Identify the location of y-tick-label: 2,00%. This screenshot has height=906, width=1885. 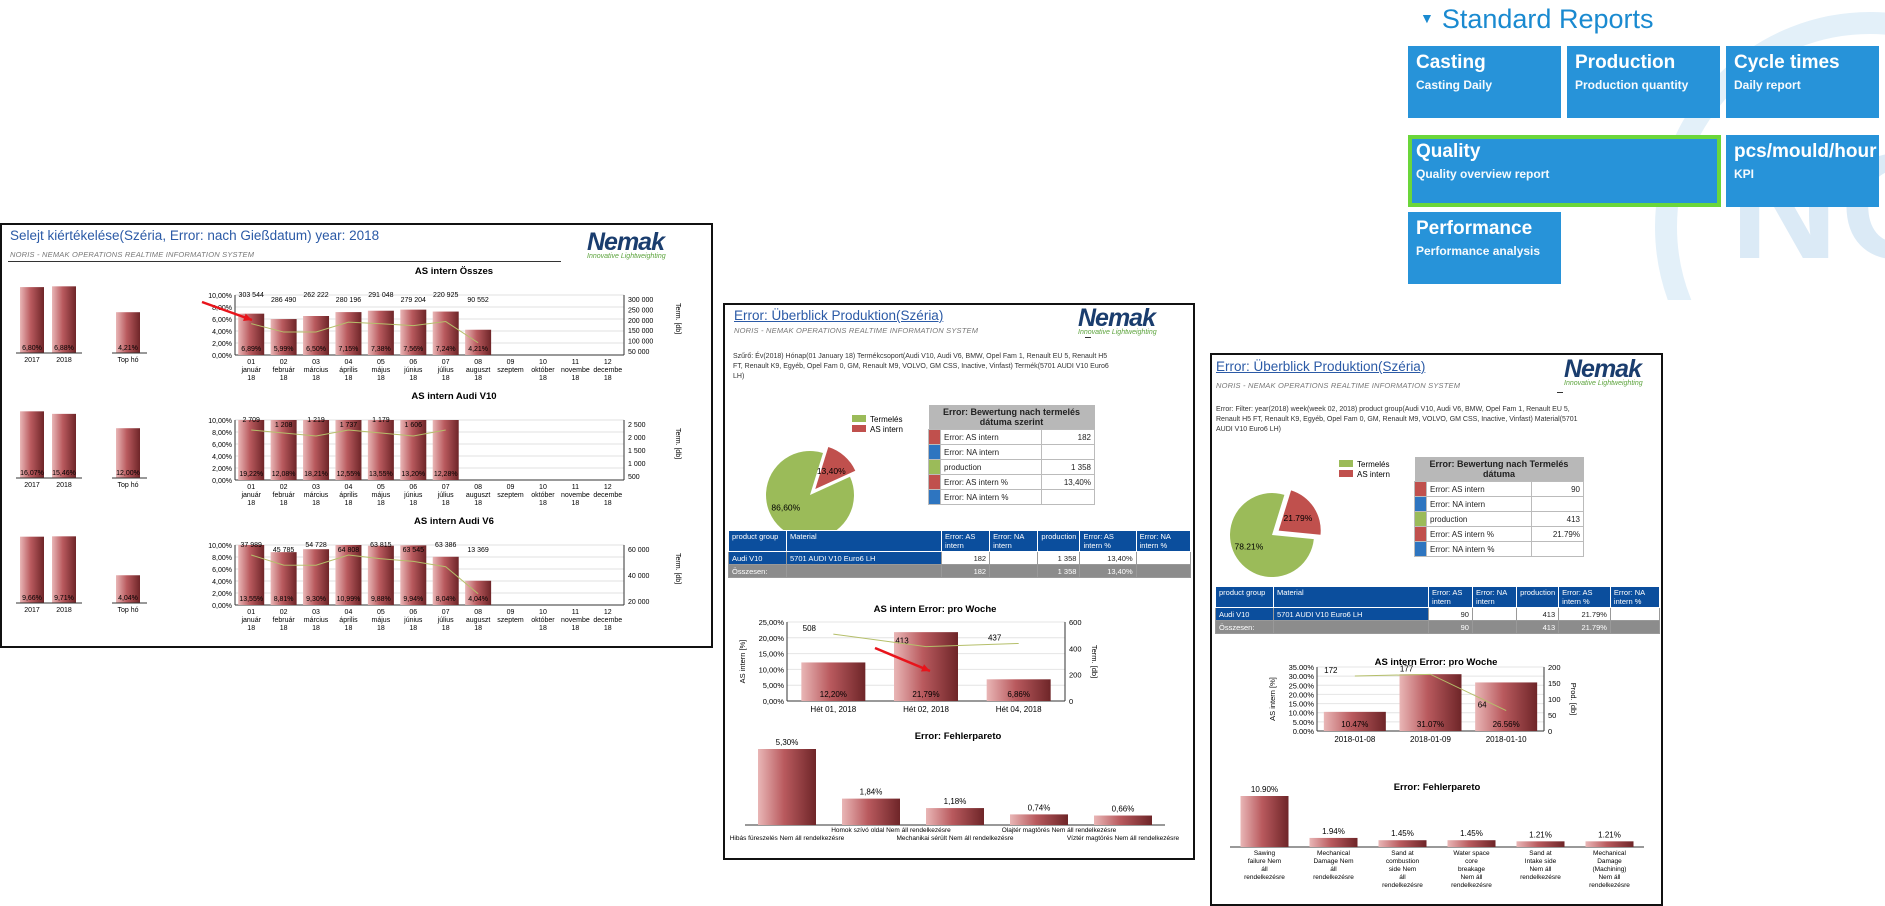
(222, 594).